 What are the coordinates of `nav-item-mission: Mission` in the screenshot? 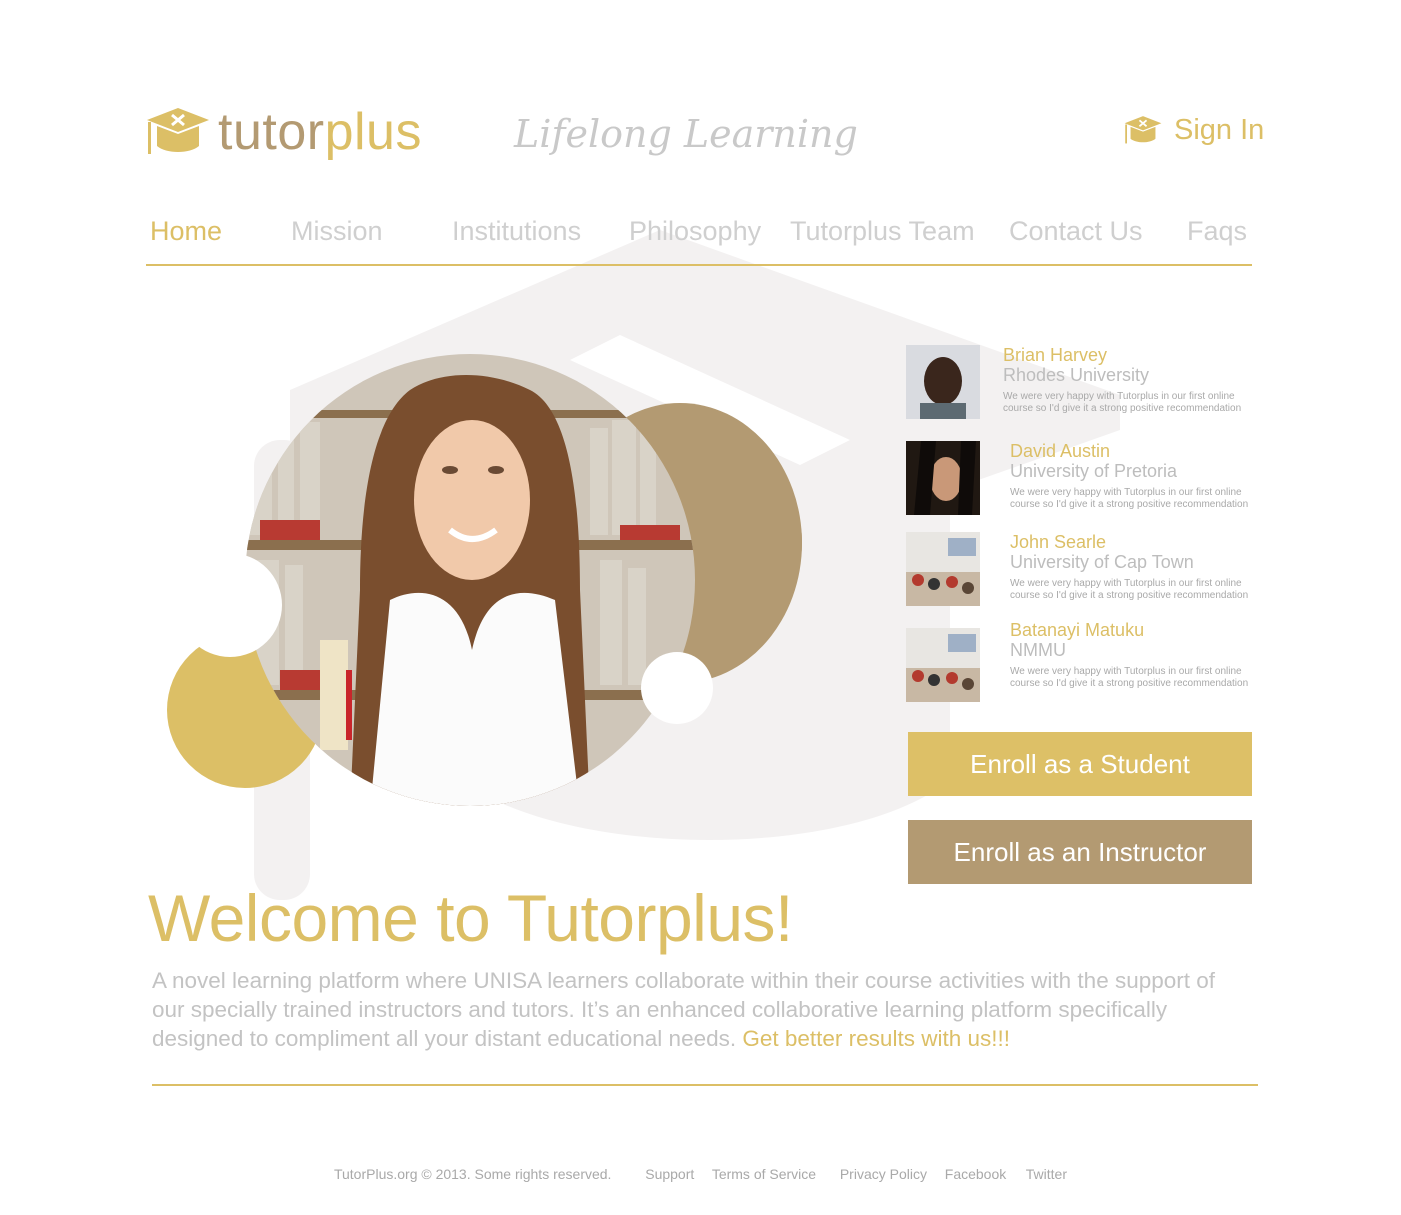 It's located at (337, 231).